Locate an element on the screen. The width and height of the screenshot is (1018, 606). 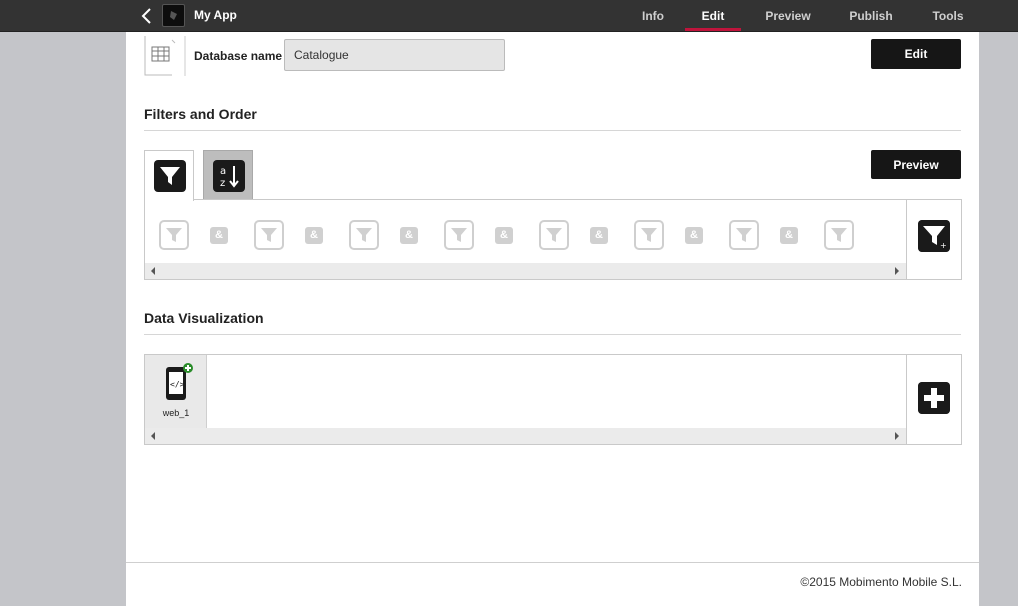
filter-strip: & & & & & & & + is located at coordinates (553, 239).